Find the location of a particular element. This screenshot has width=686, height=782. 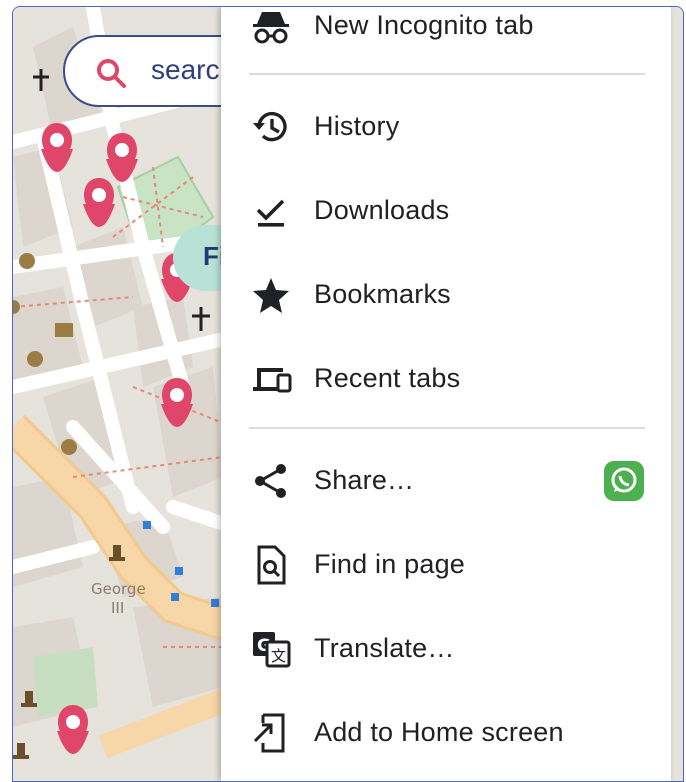

search-icon is located at coordinates (111, 73).